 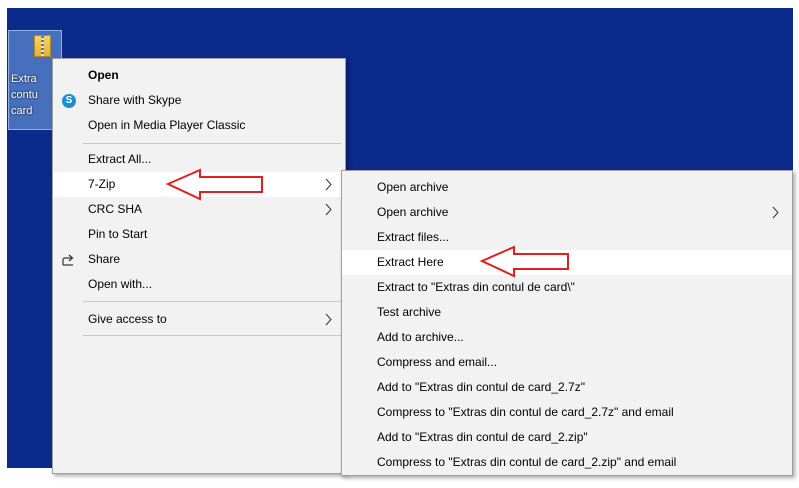 I want to click on submenu-item-label: Add to "Extras din contul de card_2.7z", so click(x=481, y=387).